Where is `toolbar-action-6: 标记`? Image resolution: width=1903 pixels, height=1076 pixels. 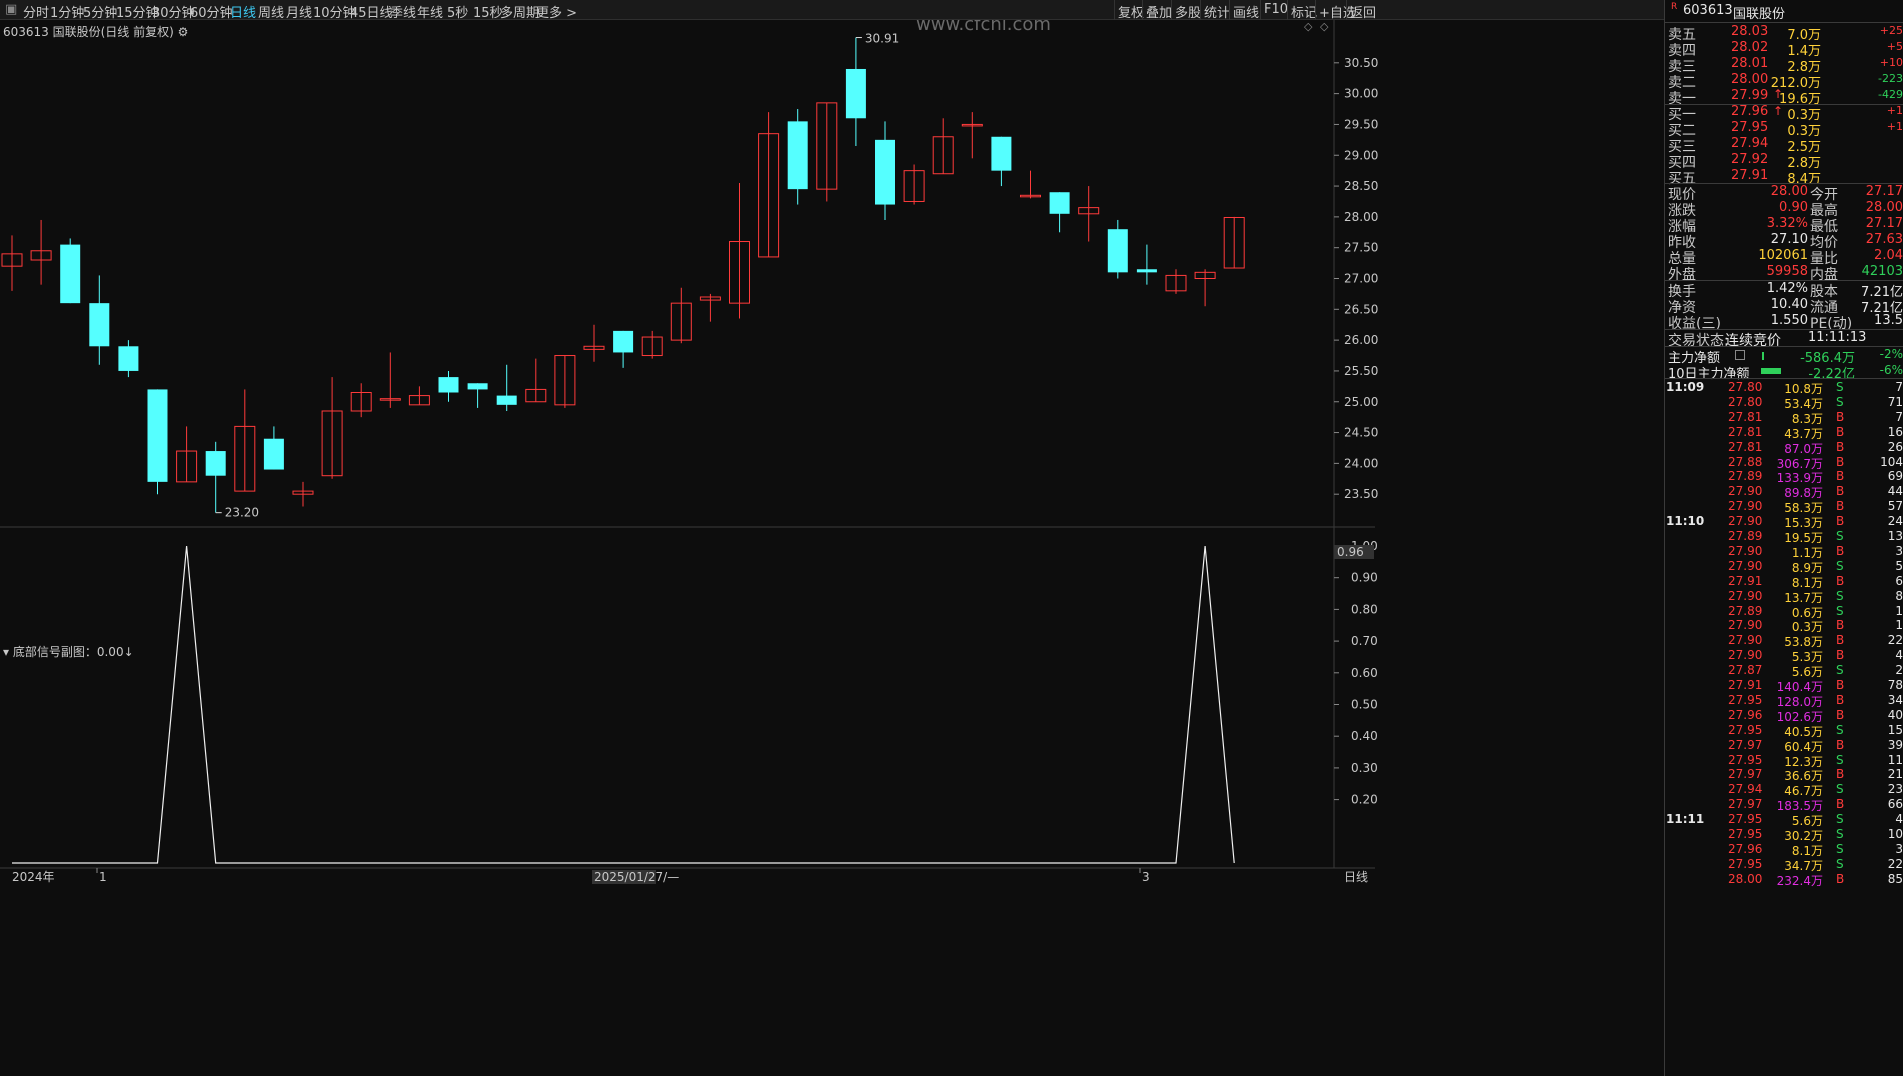
toolbar-action-6: 标记 is located at coordinates (1304, 11).